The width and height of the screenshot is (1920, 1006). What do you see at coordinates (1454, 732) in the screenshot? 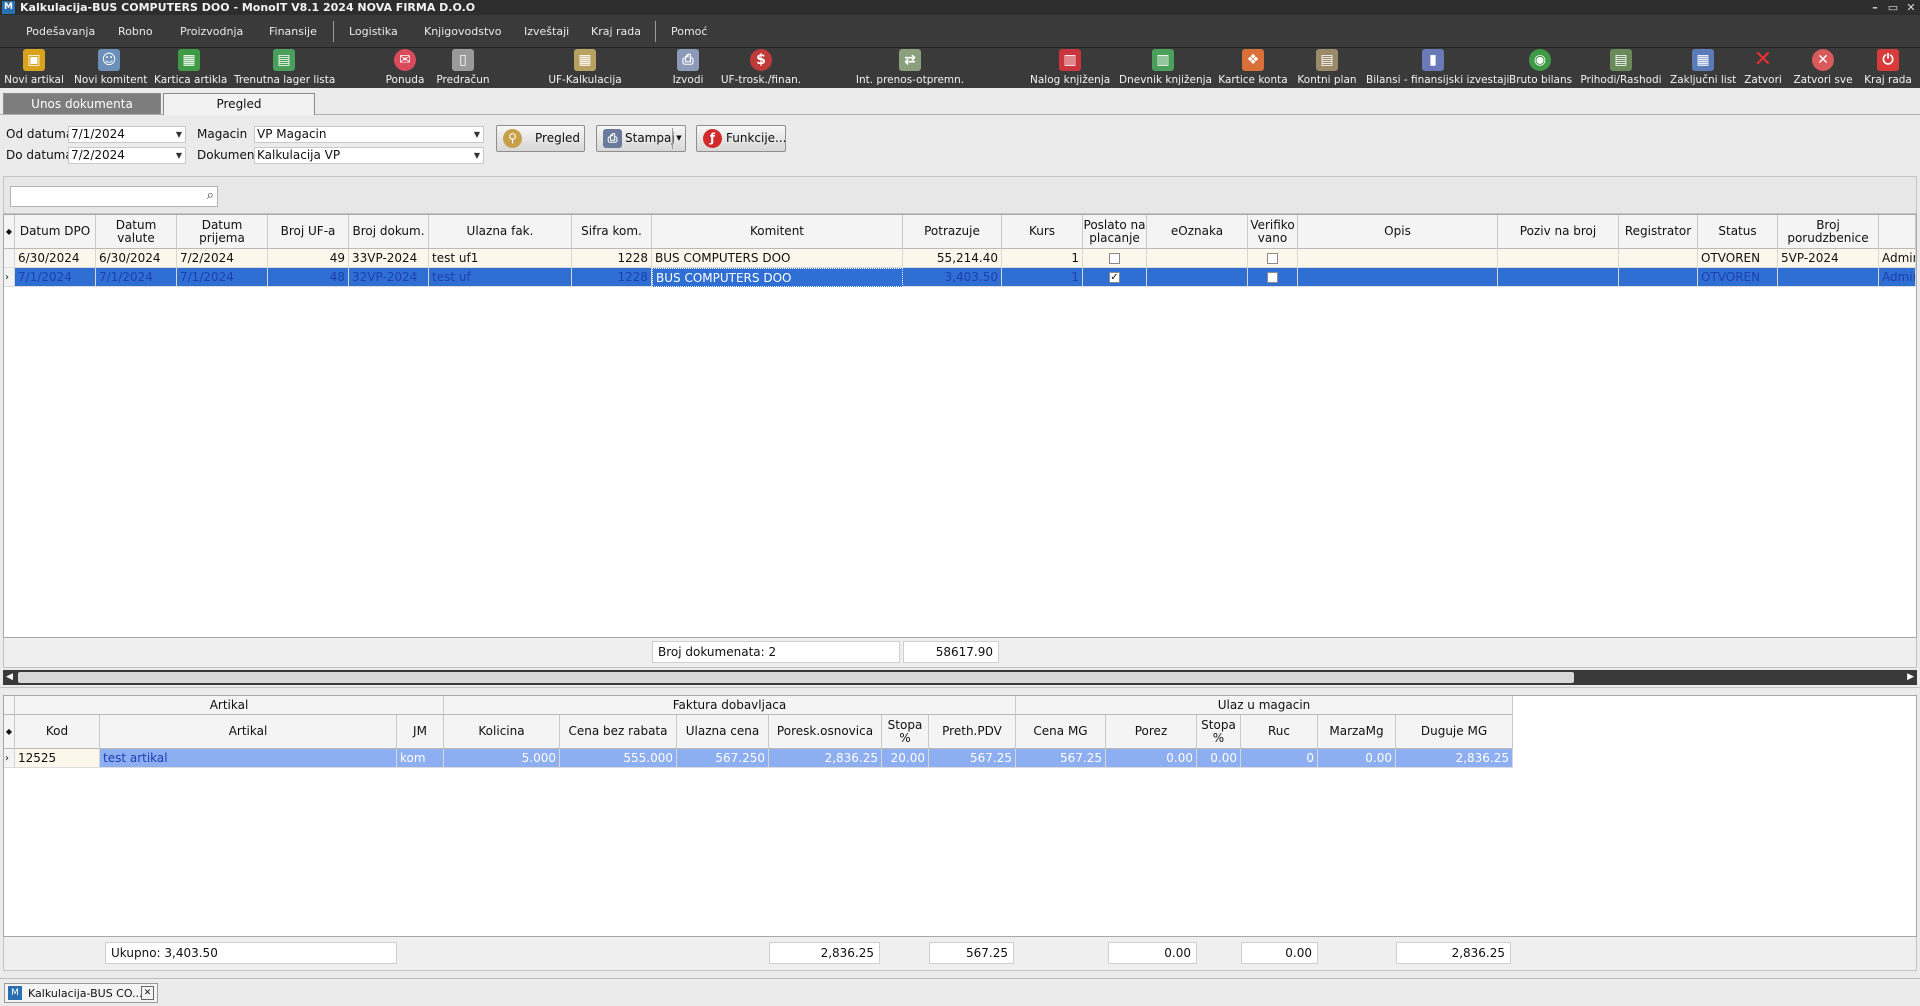
I see `col-duguje-mg: Duguje MG` at bounding box center [1454, 732].